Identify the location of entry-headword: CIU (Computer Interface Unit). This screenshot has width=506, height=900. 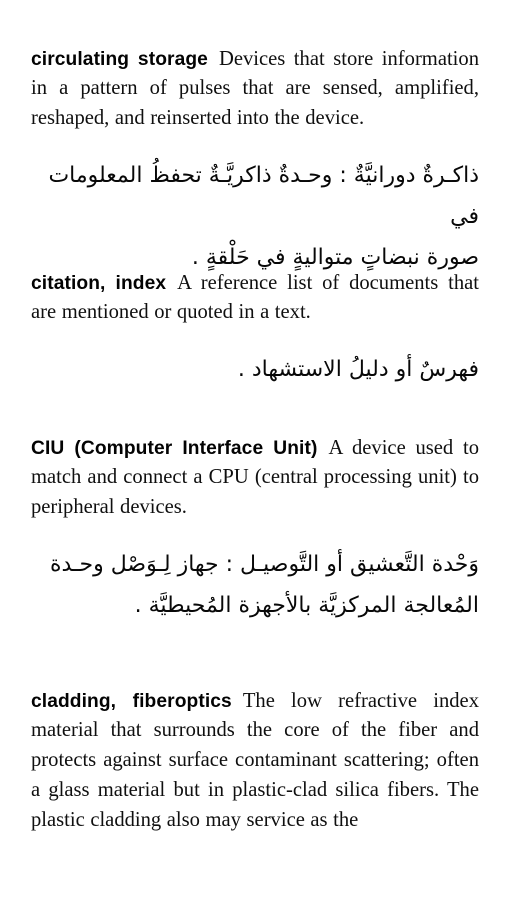
(174, 448).